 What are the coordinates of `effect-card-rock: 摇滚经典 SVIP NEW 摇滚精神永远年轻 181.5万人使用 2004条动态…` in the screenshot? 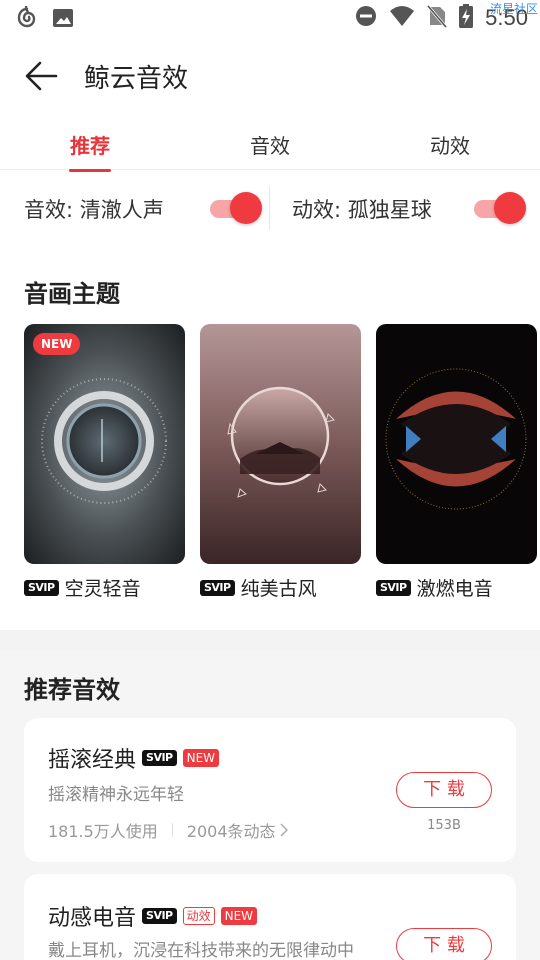 It's located at (270, 790).